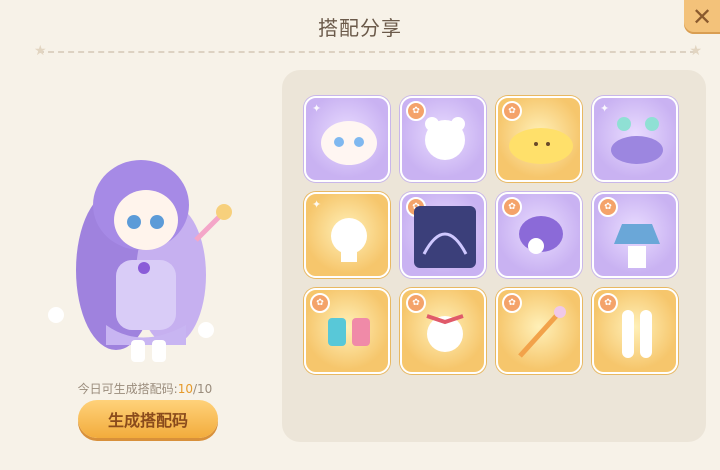 This screenshot has height=470, width=720. I want to click on face-icon, so click(349, 143).